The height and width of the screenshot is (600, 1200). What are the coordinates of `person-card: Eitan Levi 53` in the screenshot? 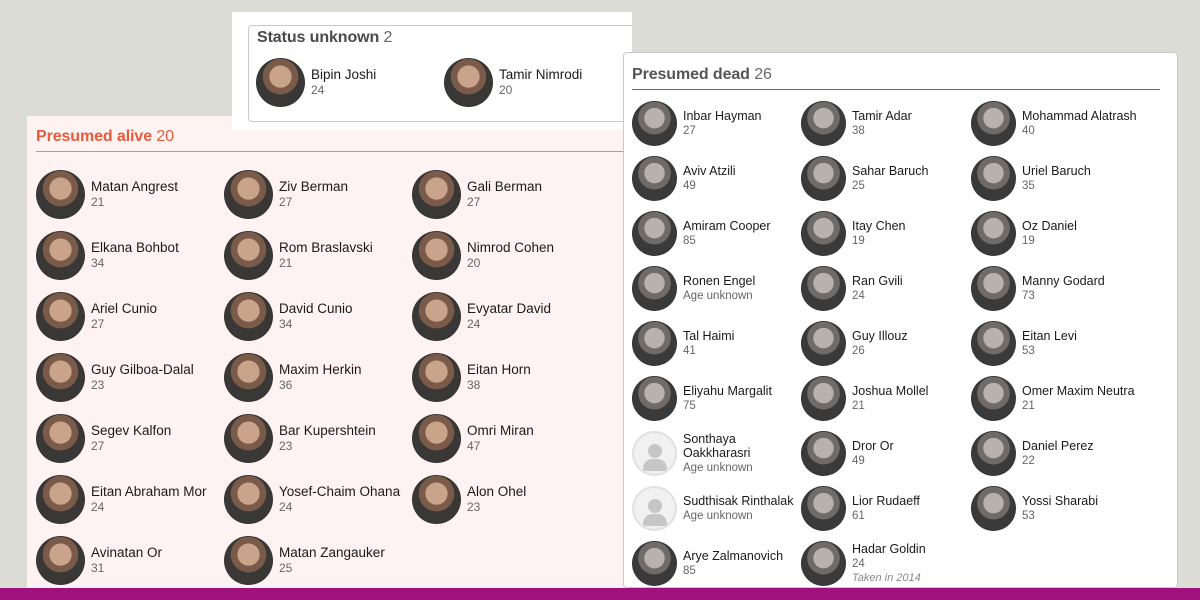 It's located at (1066, 343).